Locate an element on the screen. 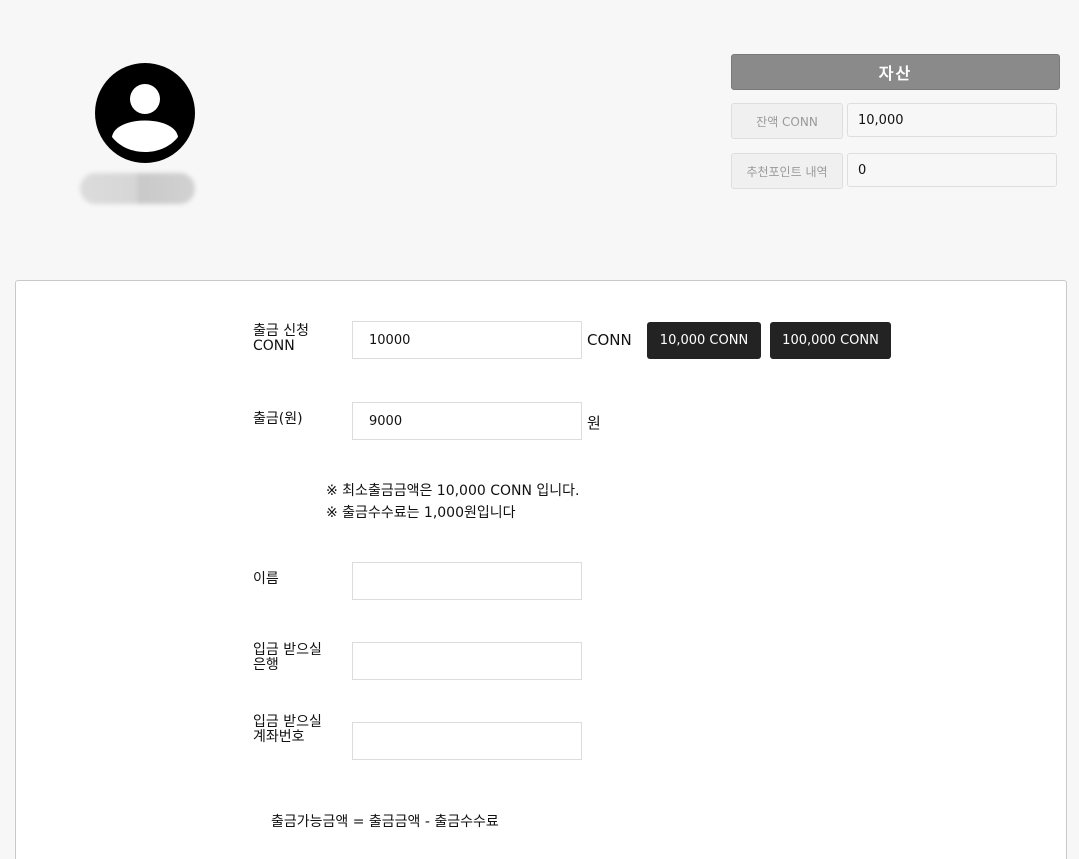 The image size is (1079, 859). user-circle-icon is located at coordinates (145, 113).